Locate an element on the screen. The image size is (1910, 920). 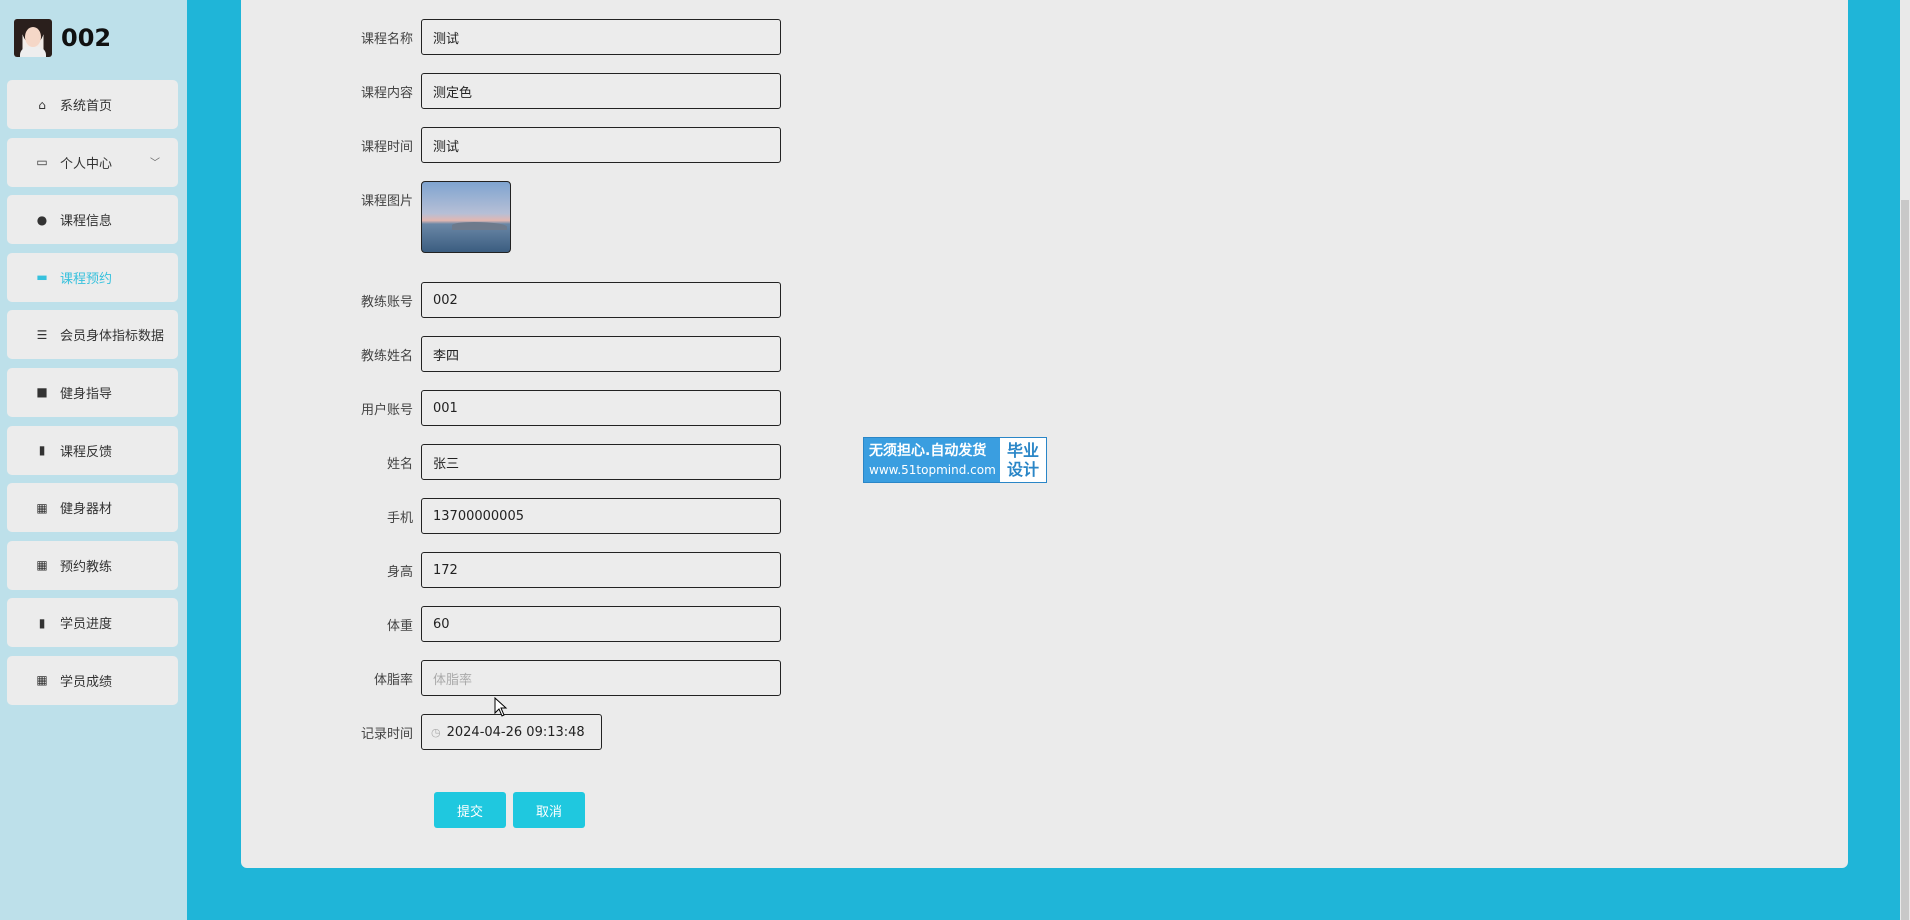
badge-right1: 毕业 is located at coordinates (1022, 450).